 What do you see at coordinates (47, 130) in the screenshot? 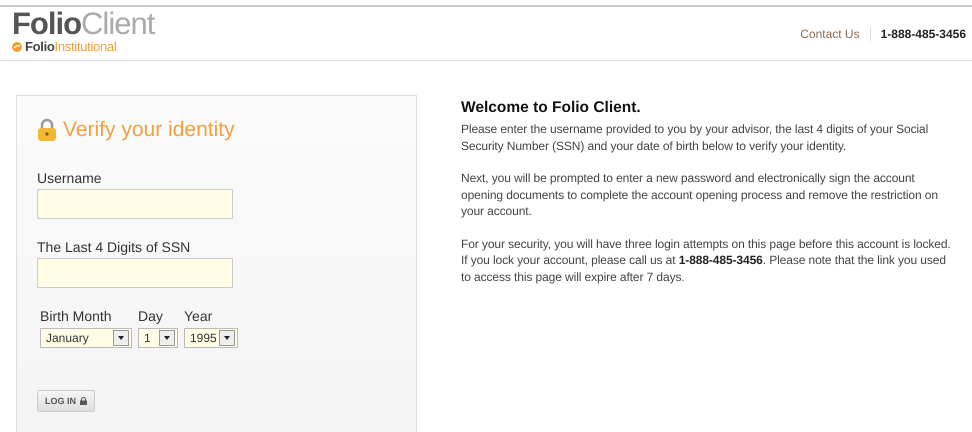
I see `padlock-icon` at bounding box center [47, 130].